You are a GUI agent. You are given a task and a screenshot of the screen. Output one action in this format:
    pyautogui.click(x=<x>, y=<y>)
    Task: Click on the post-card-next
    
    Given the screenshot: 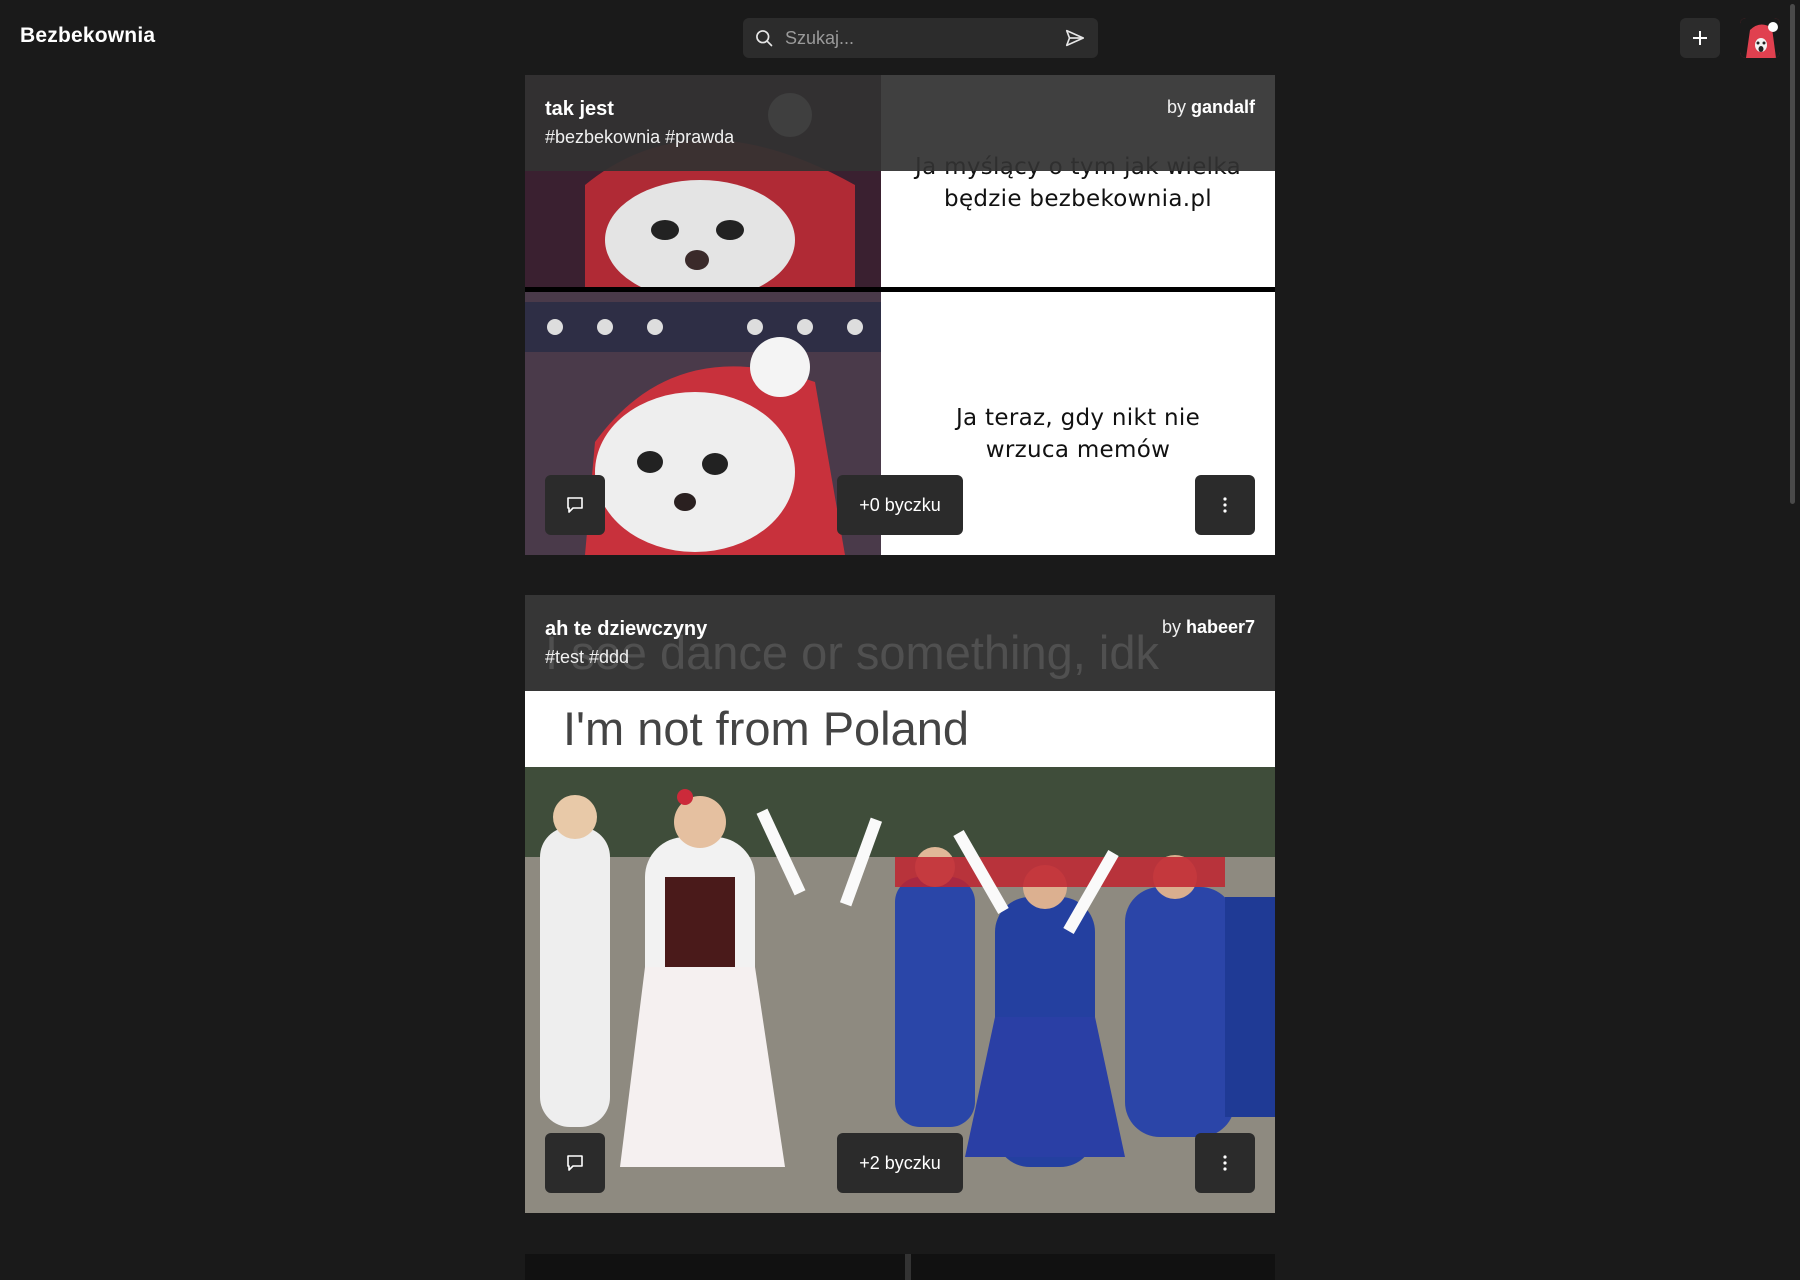 What is the action you would take?
    pyautogui.click(x=900, y=1267)
    